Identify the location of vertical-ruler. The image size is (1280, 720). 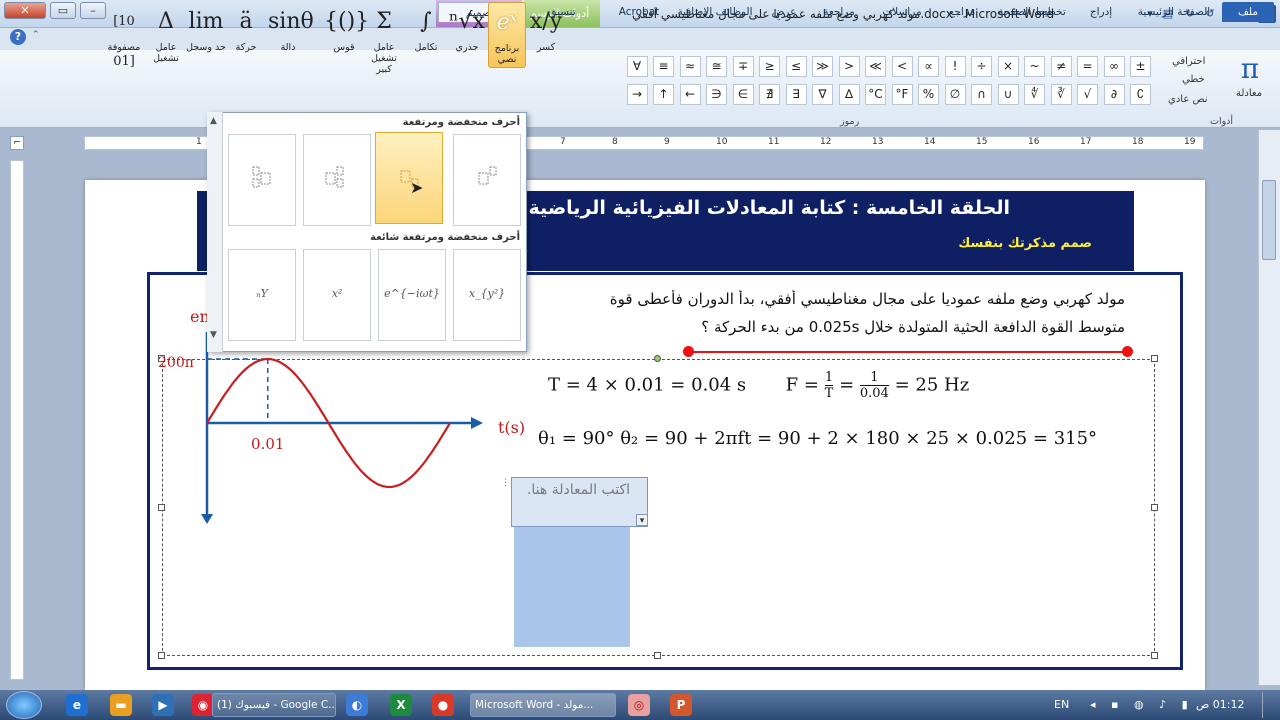
(17, 420).